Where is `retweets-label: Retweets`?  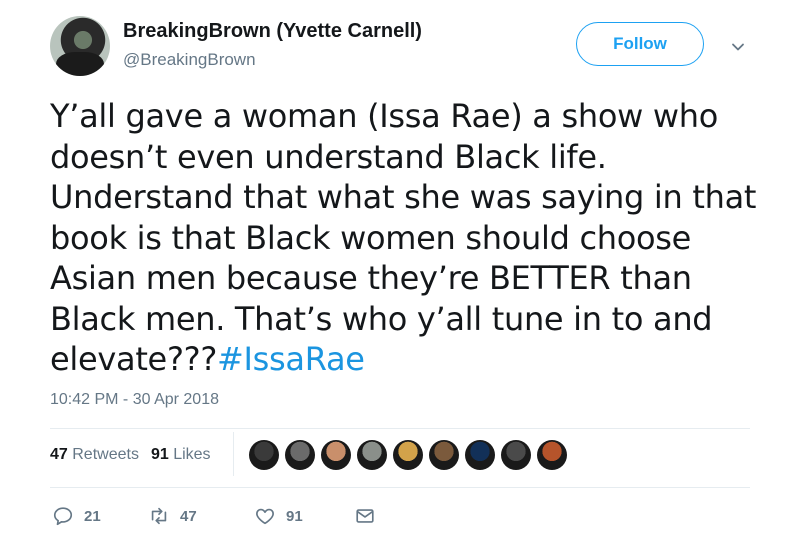 retweets-label: Retweets is located at coordinates (105, 454).